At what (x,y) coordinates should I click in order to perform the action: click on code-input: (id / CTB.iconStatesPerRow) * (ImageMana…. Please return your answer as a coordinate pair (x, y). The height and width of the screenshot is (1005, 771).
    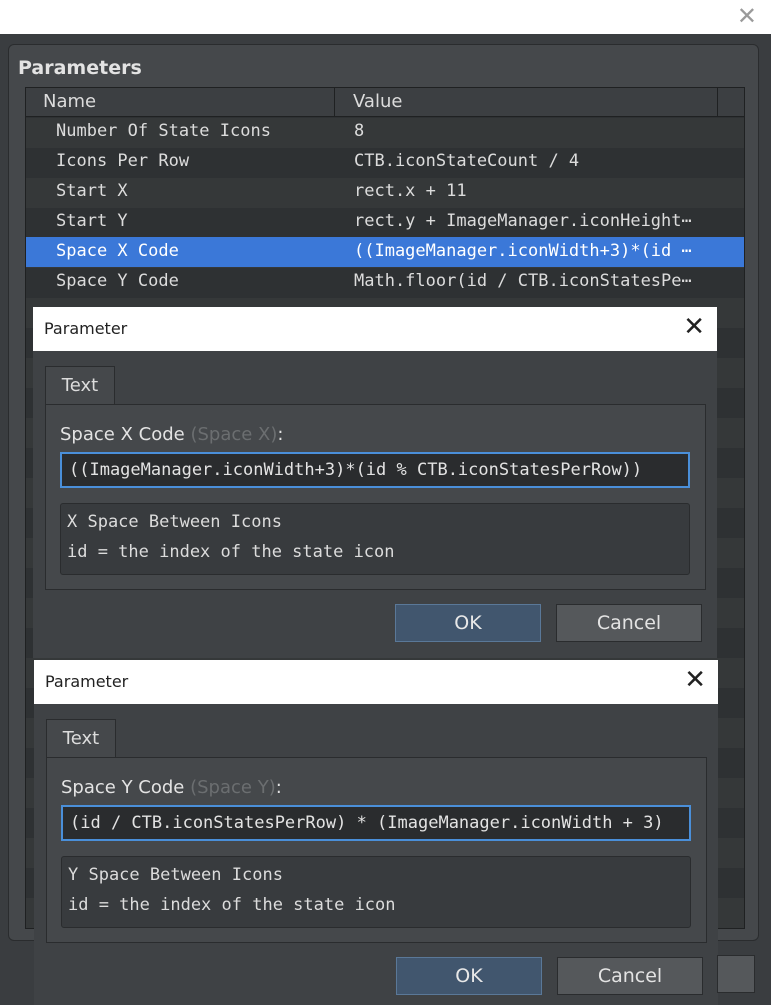
    Looking at the image, I should click on (376, 823).